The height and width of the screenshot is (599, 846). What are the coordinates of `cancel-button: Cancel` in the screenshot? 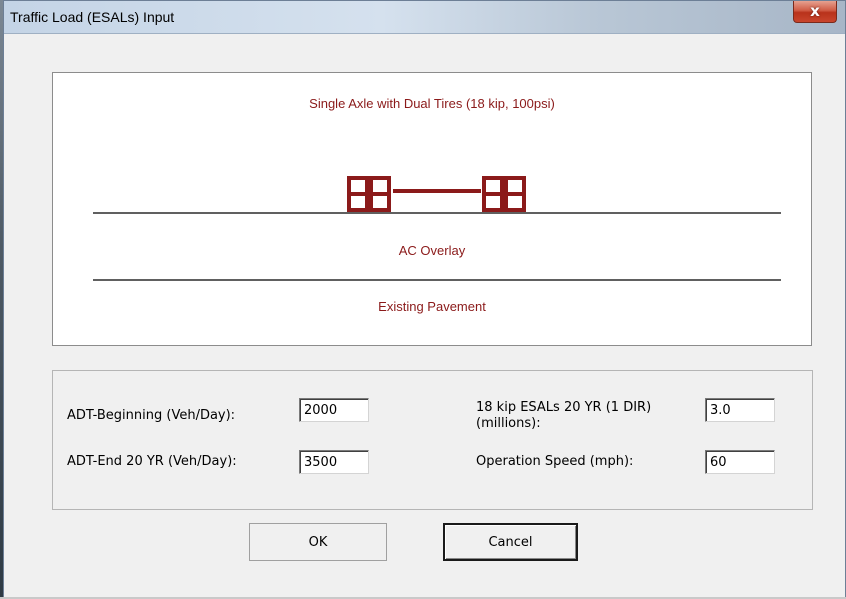 It's located at (510, 542).